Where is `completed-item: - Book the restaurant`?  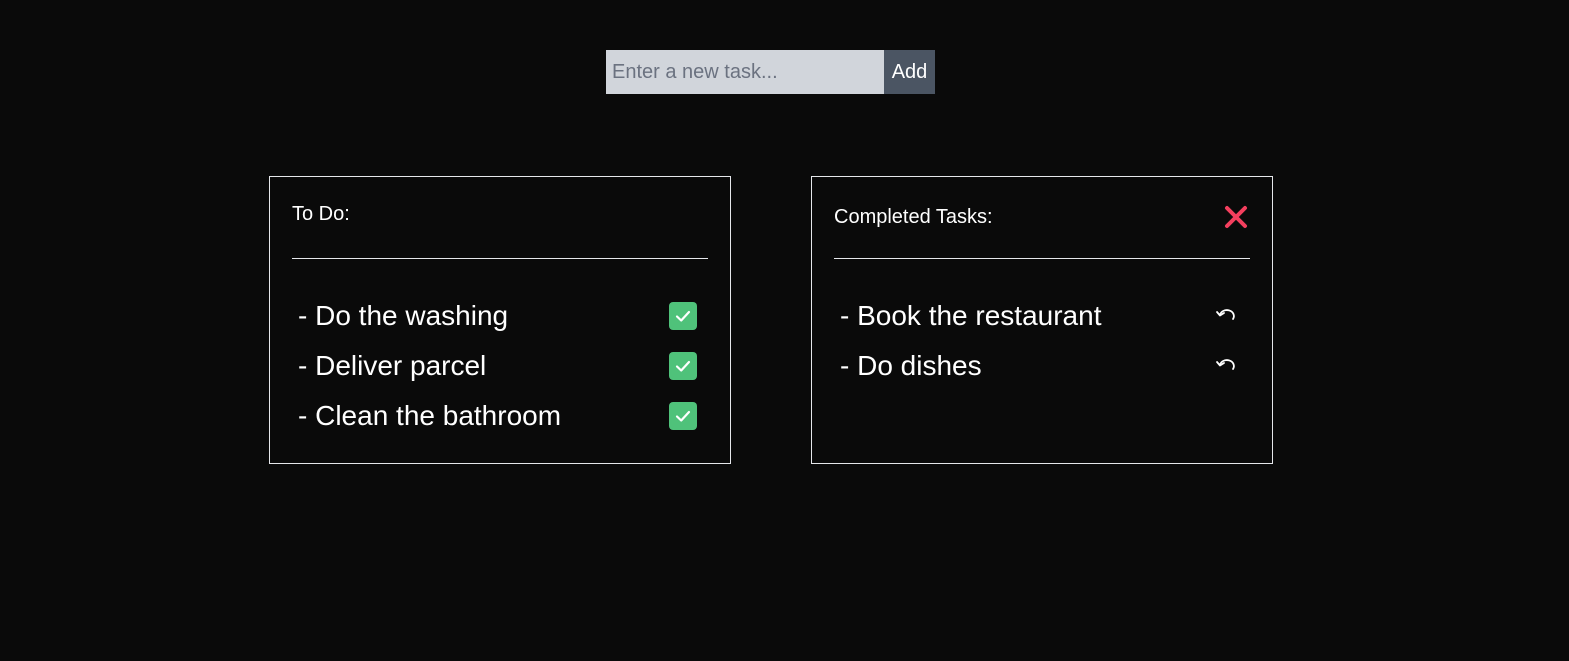
completed-item: - Book the restaurant is located at coordinates (1039, 316).